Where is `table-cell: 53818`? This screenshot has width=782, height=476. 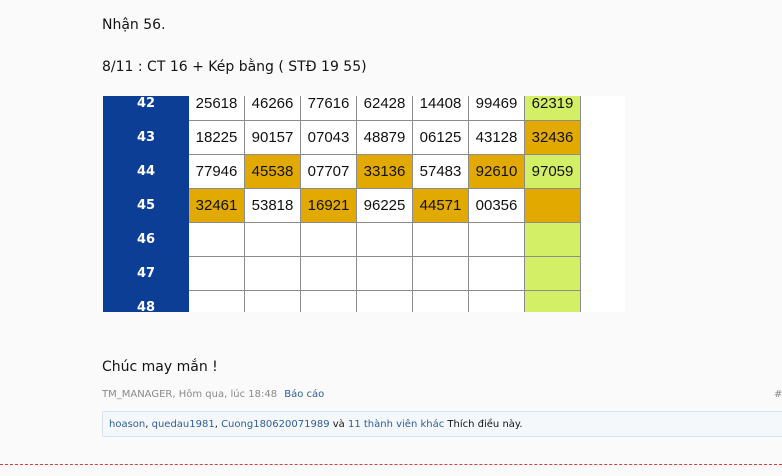
table-cell: 53818 is located at coordinates (272, 205).